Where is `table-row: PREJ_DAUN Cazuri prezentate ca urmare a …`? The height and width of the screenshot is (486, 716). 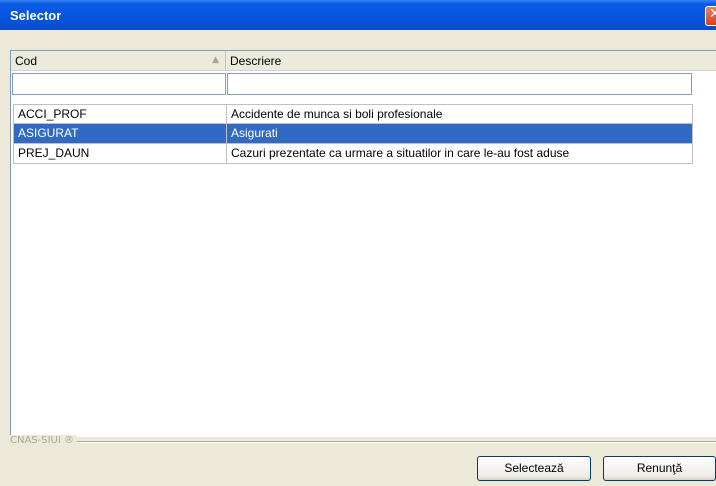
table-row: PREJ_DAUN Cazuri prezentate ca urmare a … is located at coordinates (353, 154).